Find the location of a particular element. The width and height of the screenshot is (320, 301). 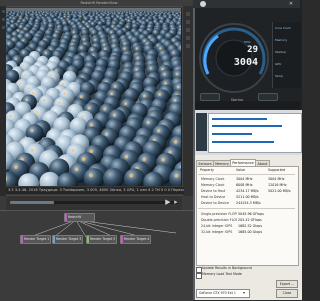

chevron-down-icon: ▾ is located at coordinates (245, 292).